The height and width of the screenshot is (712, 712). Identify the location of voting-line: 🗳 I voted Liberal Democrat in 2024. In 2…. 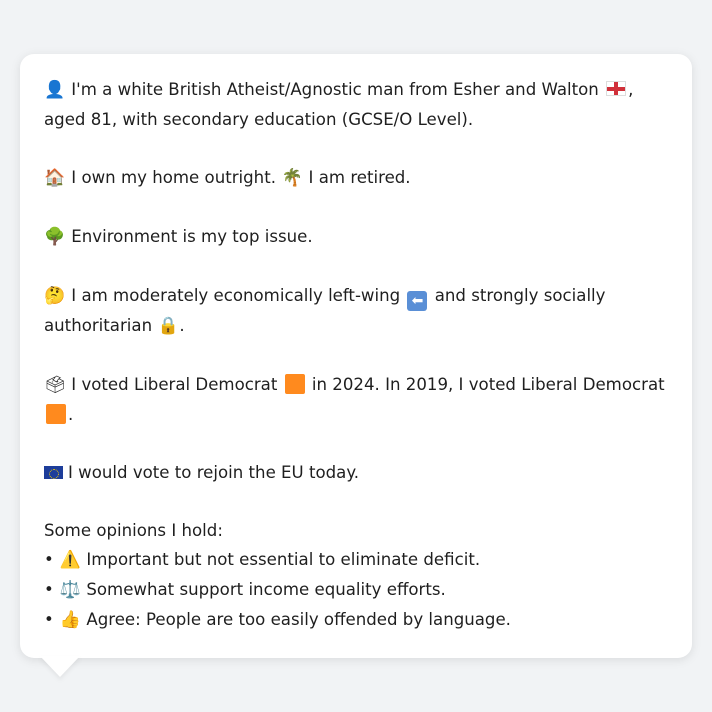
(356, 399).